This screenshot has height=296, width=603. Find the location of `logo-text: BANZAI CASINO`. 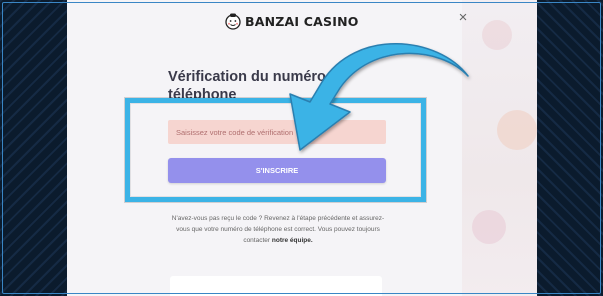

logo-text: BANZAI CASINO is located at coordinates (302, 21).